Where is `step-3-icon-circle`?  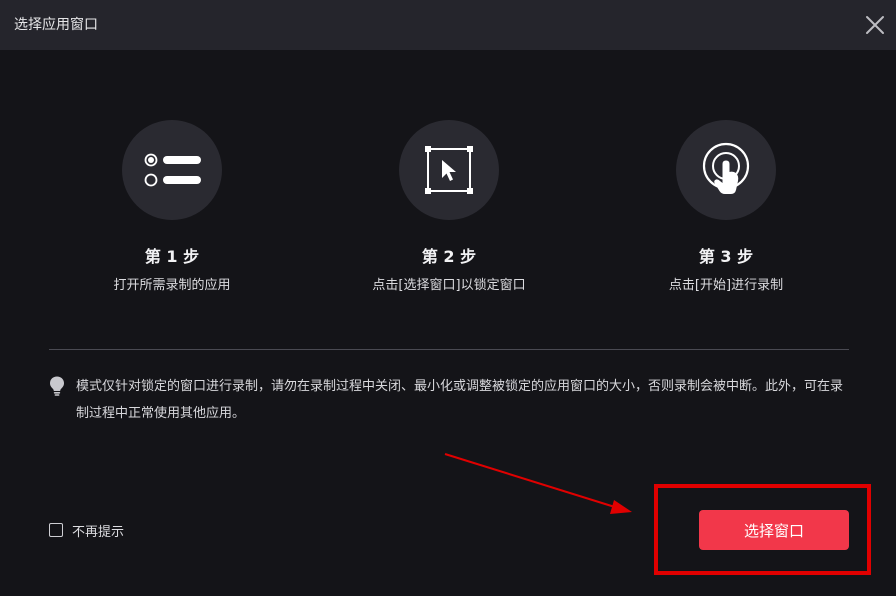 step-3-icon-circle is located at coordinates (726, 170).